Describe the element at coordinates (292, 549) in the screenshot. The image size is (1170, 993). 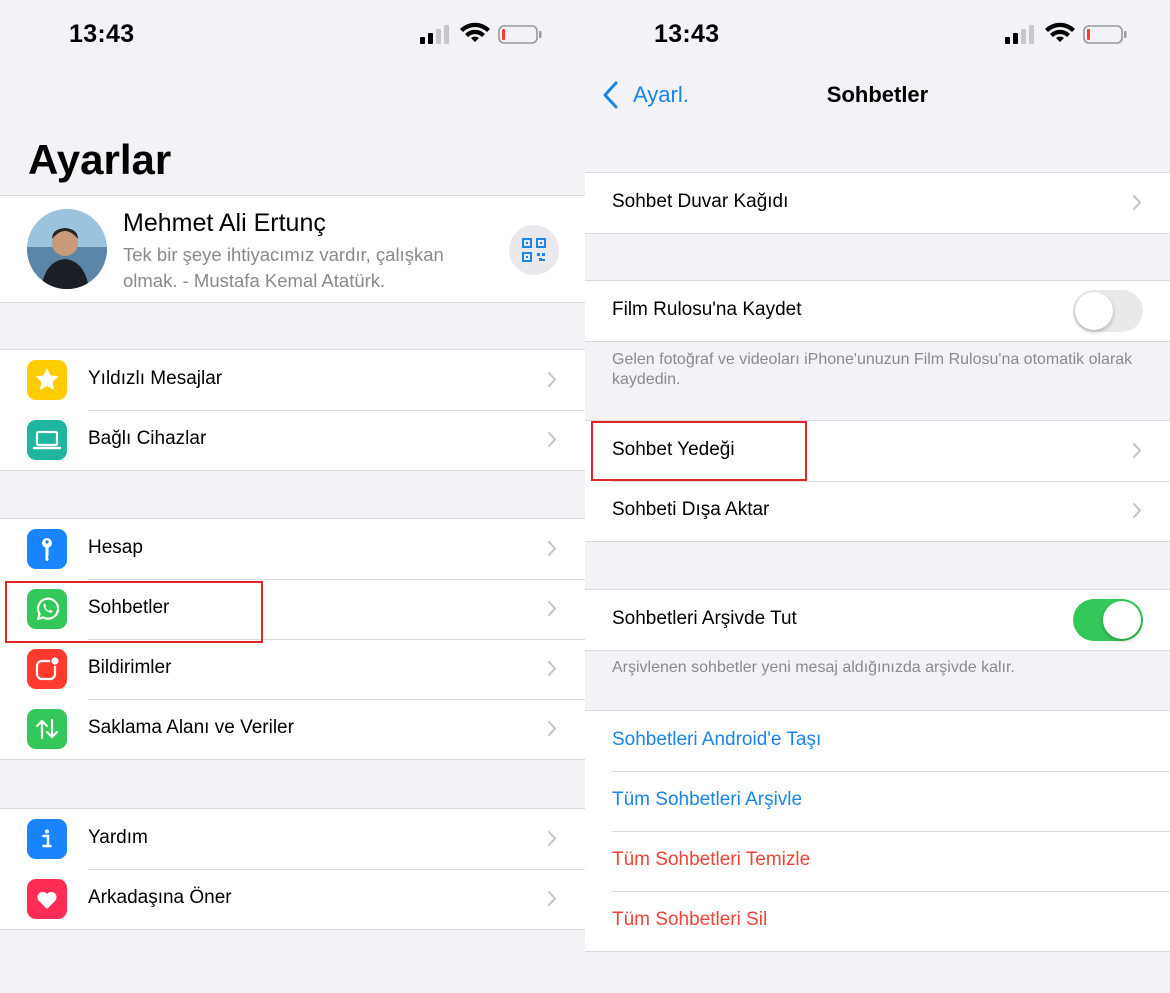
I see `settings-item-account: Hesap` at that location.